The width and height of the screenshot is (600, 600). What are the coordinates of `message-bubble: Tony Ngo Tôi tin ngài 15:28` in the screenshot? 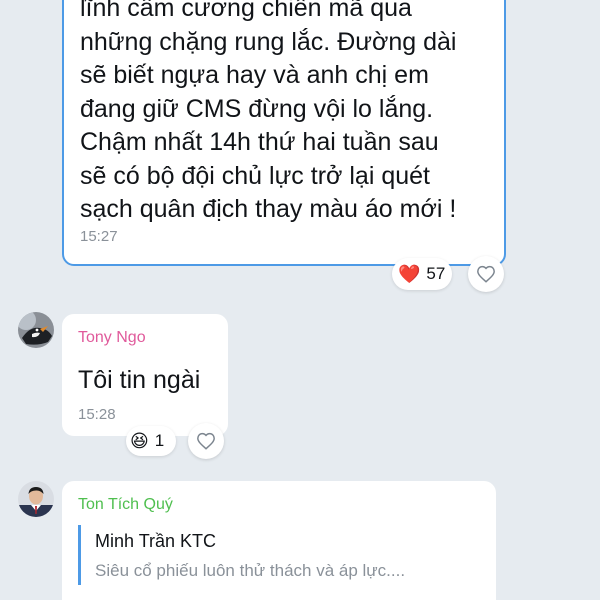 It's located at (145, 375).